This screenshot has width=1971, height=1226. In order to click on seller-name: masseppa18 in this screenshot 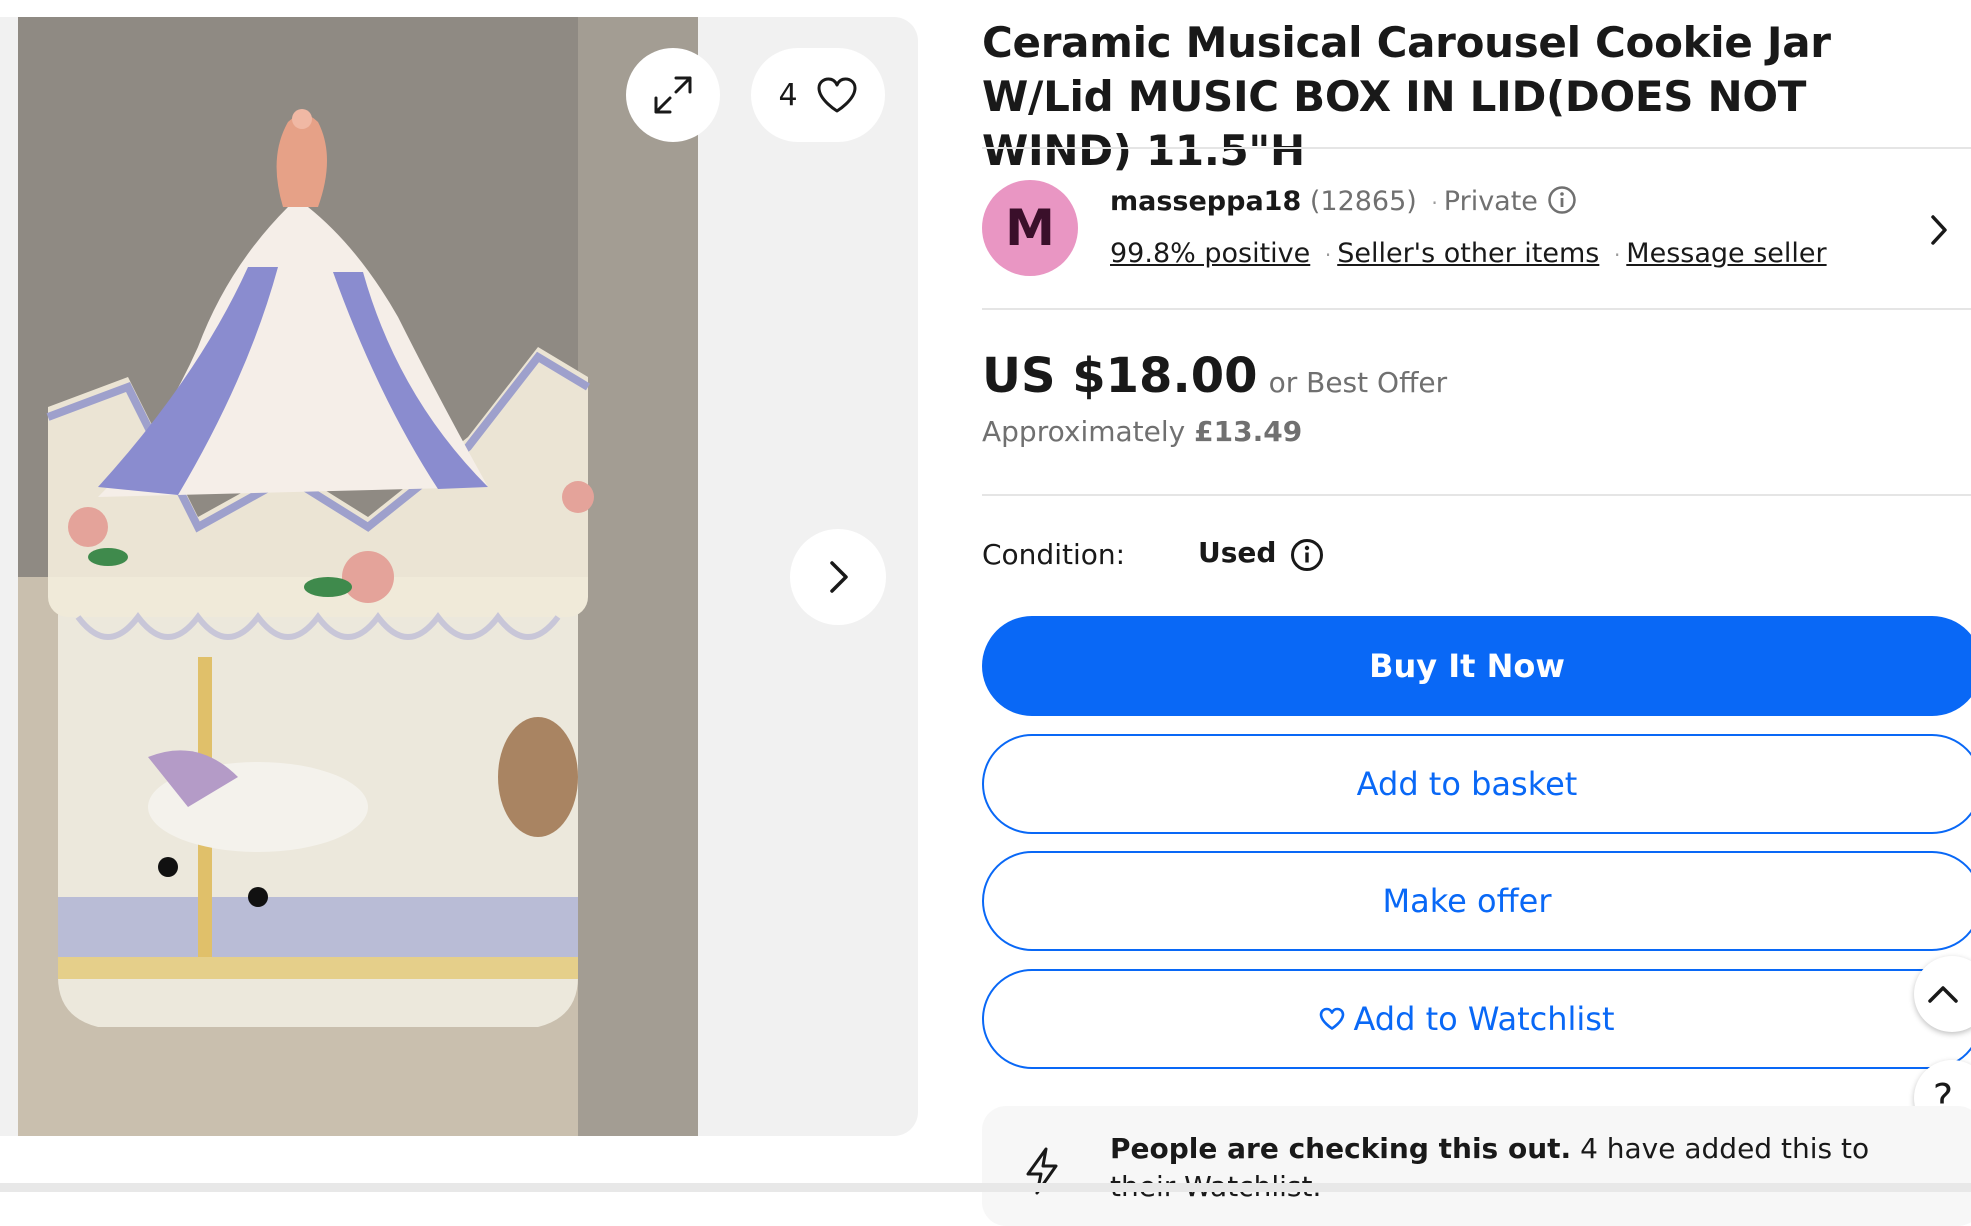, I will do `click(1205, 201)`.